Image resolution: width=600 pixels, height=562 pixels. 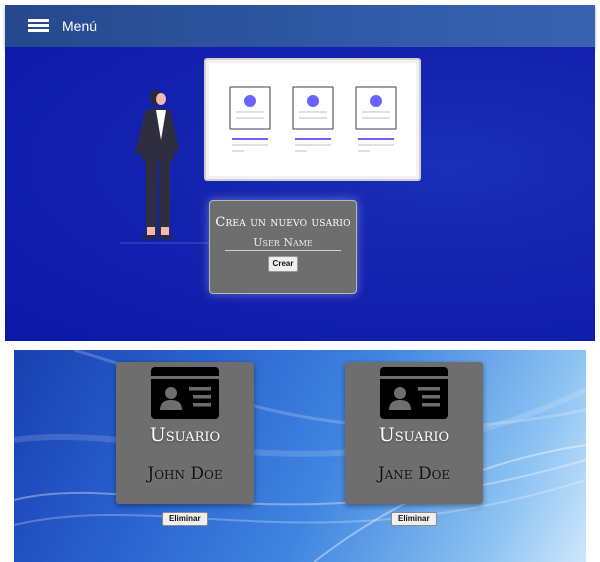 I want to click on user-card: Usuario Jane Doe, so click(x=414, y=433).